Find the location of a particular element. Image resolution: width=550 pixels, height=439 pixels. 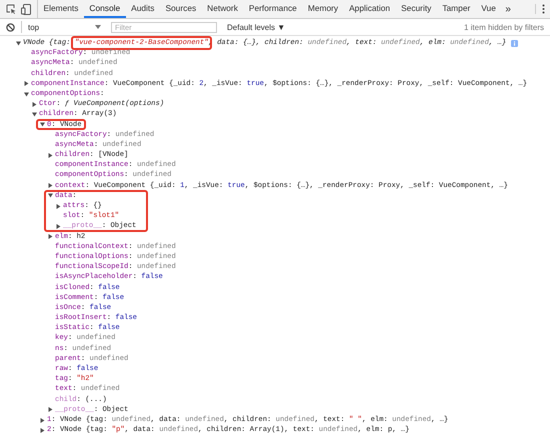

panel-tab: Security is located at coordinates (416, 9).